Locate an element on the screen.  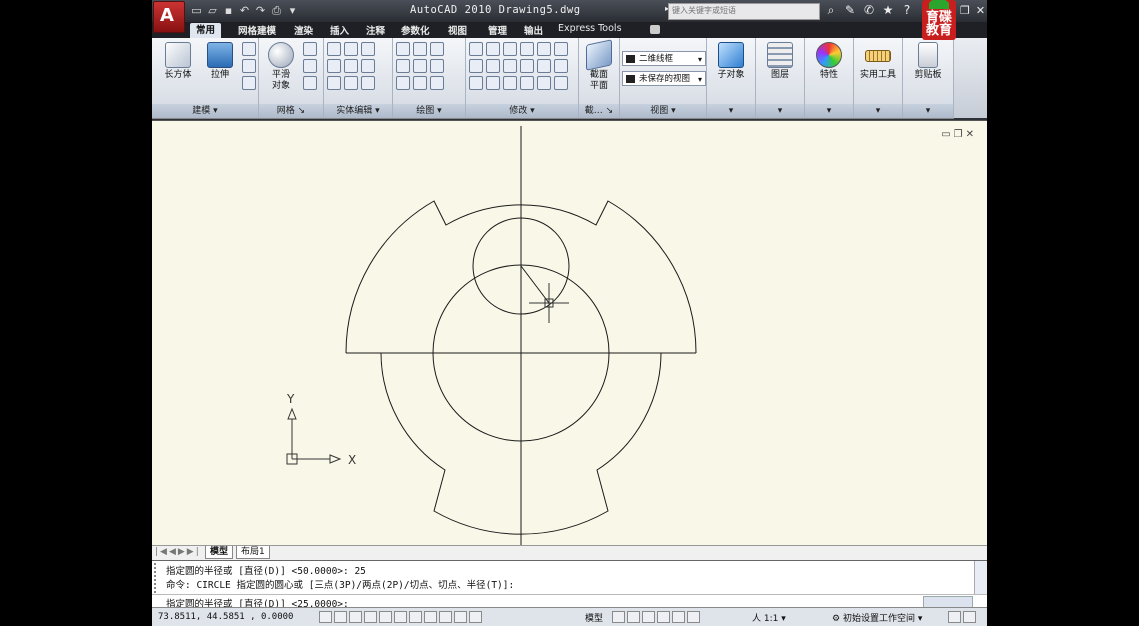
extend-icon is located at coordinates (544, 49).